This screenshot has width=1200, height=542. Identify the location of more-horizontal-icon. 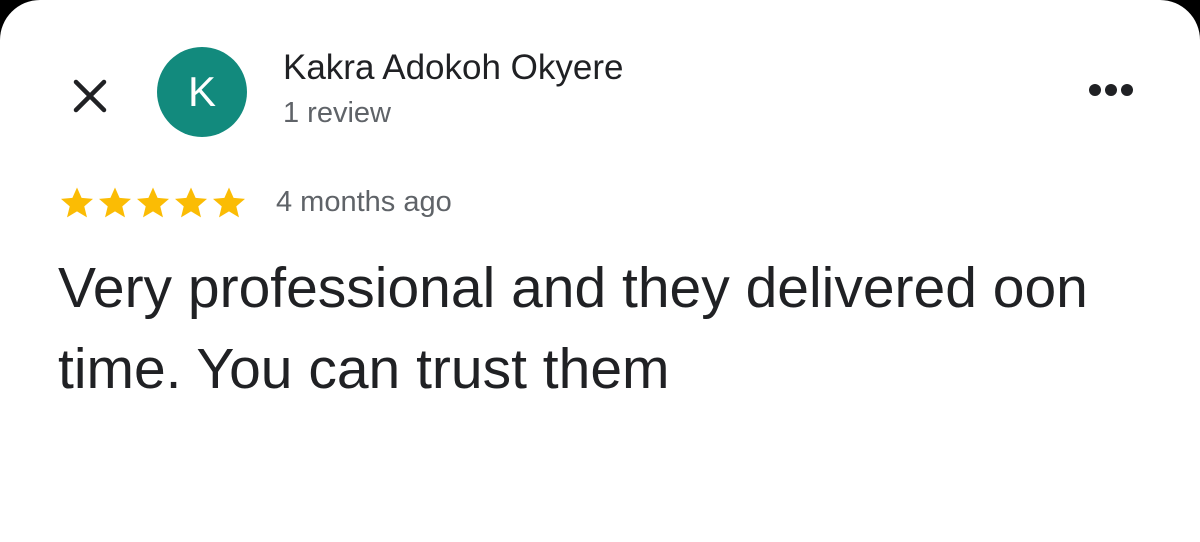
(1111, 90).